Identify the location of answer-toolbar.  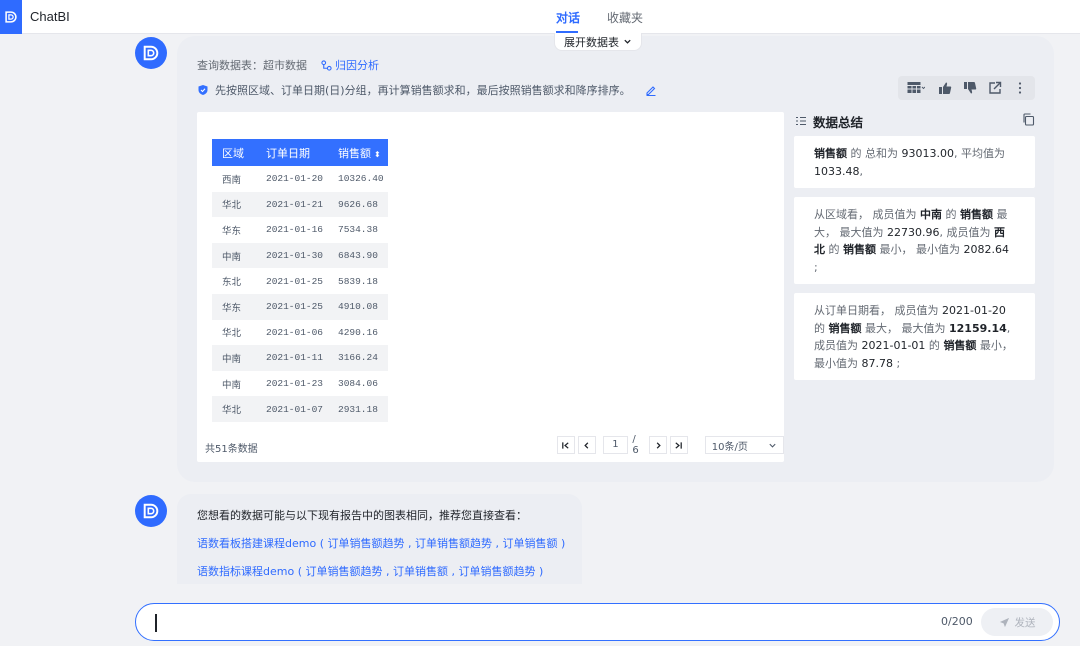
(966, 88).